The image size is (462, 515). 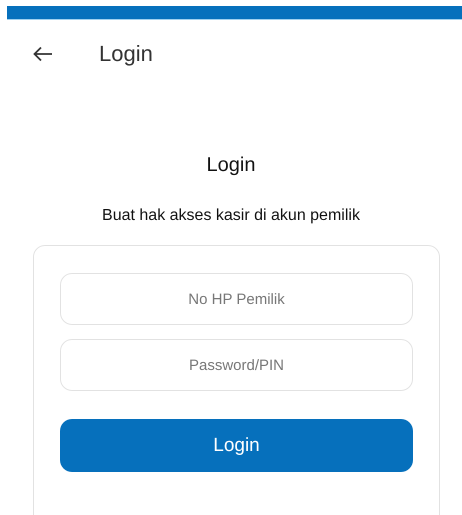 I want to click on screen-title: Login, so click(x=126, y=54).